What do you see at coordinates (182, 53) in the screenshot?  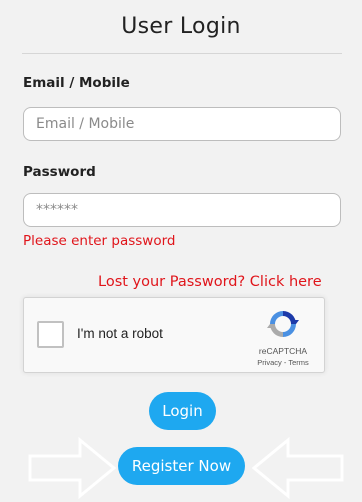 I see `title-divider` at bounding box center [182, 53].